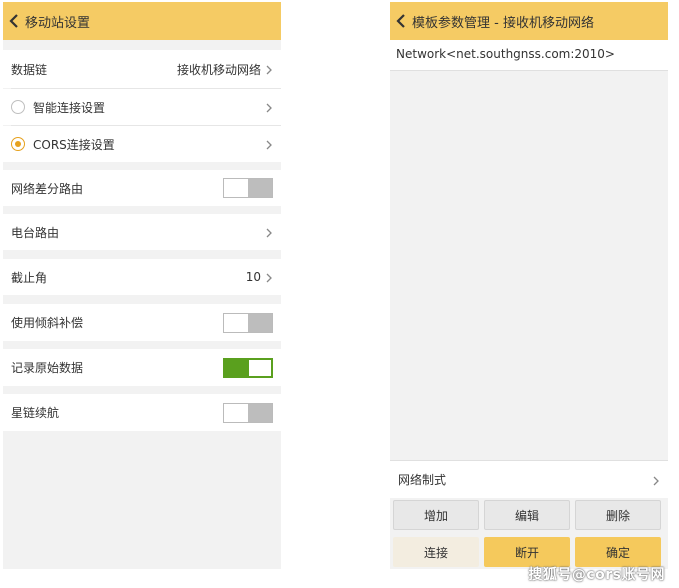 The height and width of the screenshot is (588, 679). Describe the element at coordinates (47, 323) in the screenshot. I see `tilt-compensation-label: 使用倾斜补偿` at that location.